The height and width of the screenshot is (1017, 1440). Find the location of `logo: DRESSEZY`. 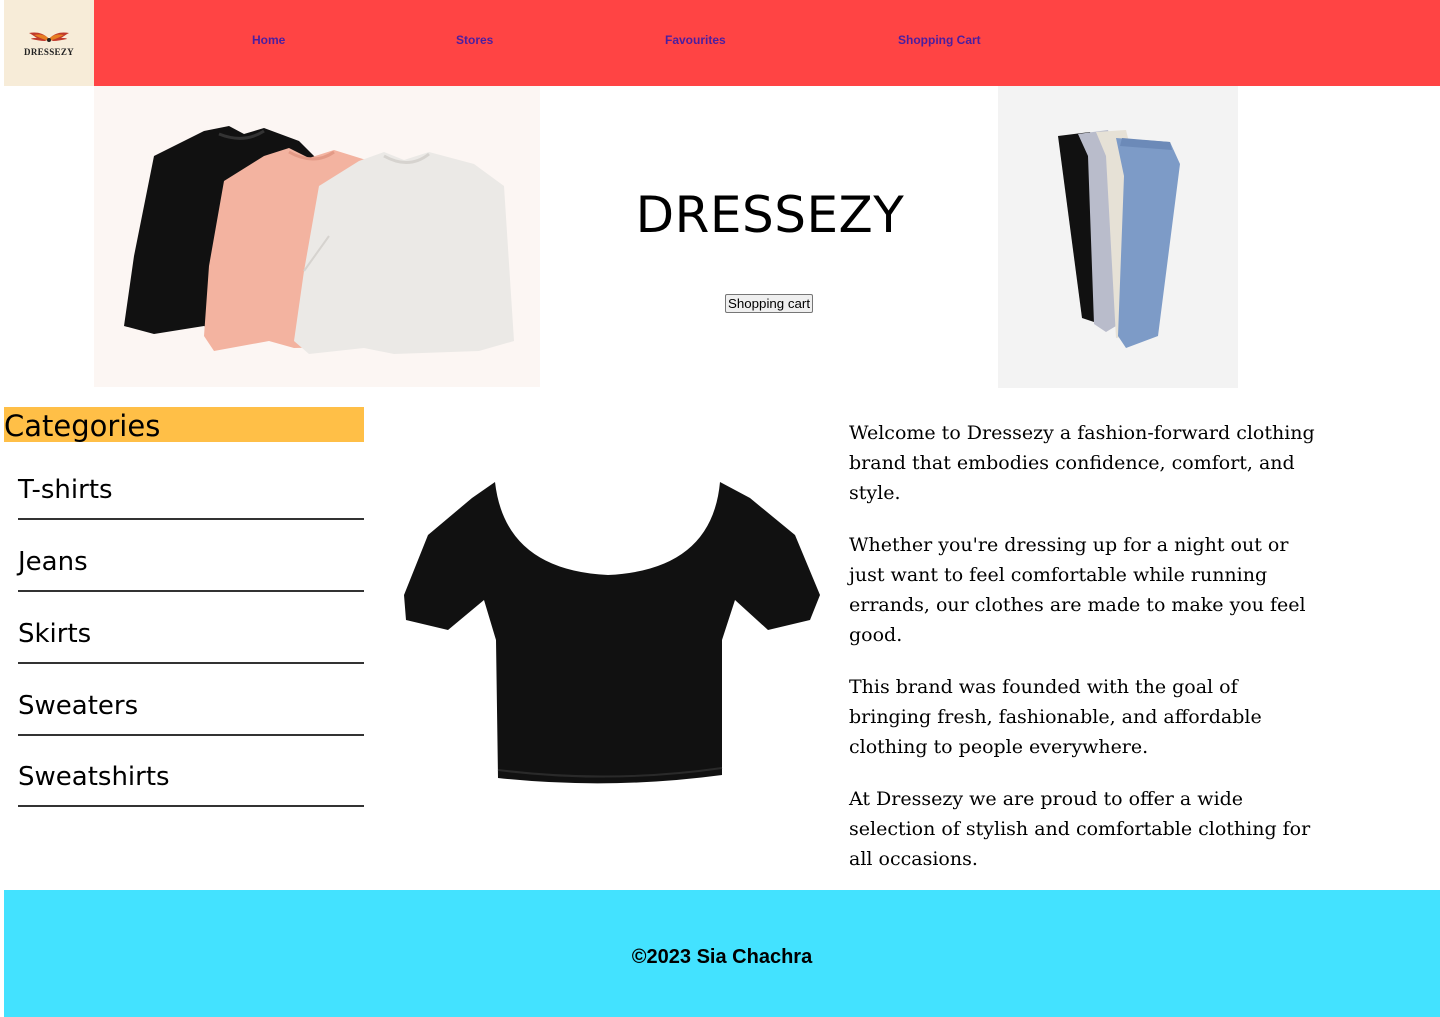

logo: DRESSEZY is located at coordinates (49, 43).